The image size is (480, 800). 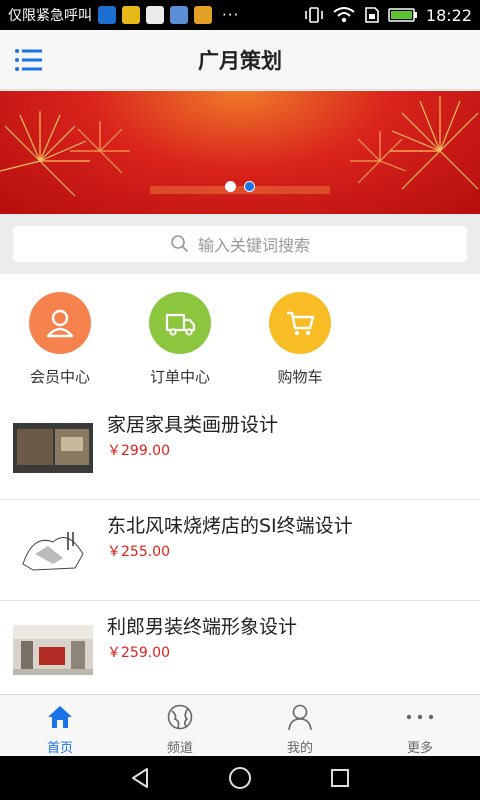 I want to click on product-item: 利郎男装终端形象设计 ￥259.00, so click(x=240, y=647).